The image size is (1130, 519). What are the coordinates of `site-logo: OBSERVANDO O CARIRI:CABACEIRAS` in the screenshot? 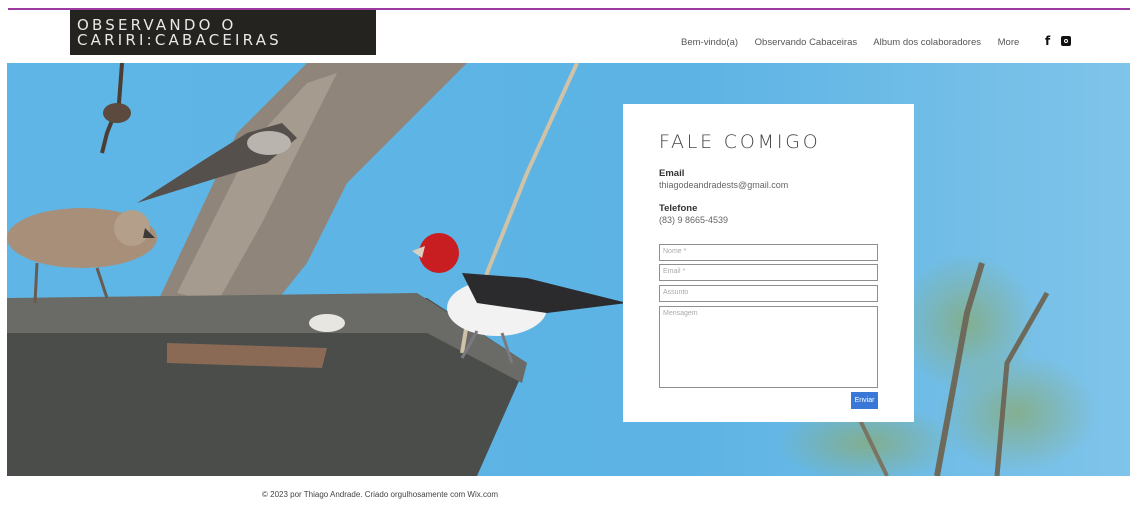 It's located at (223, 32).